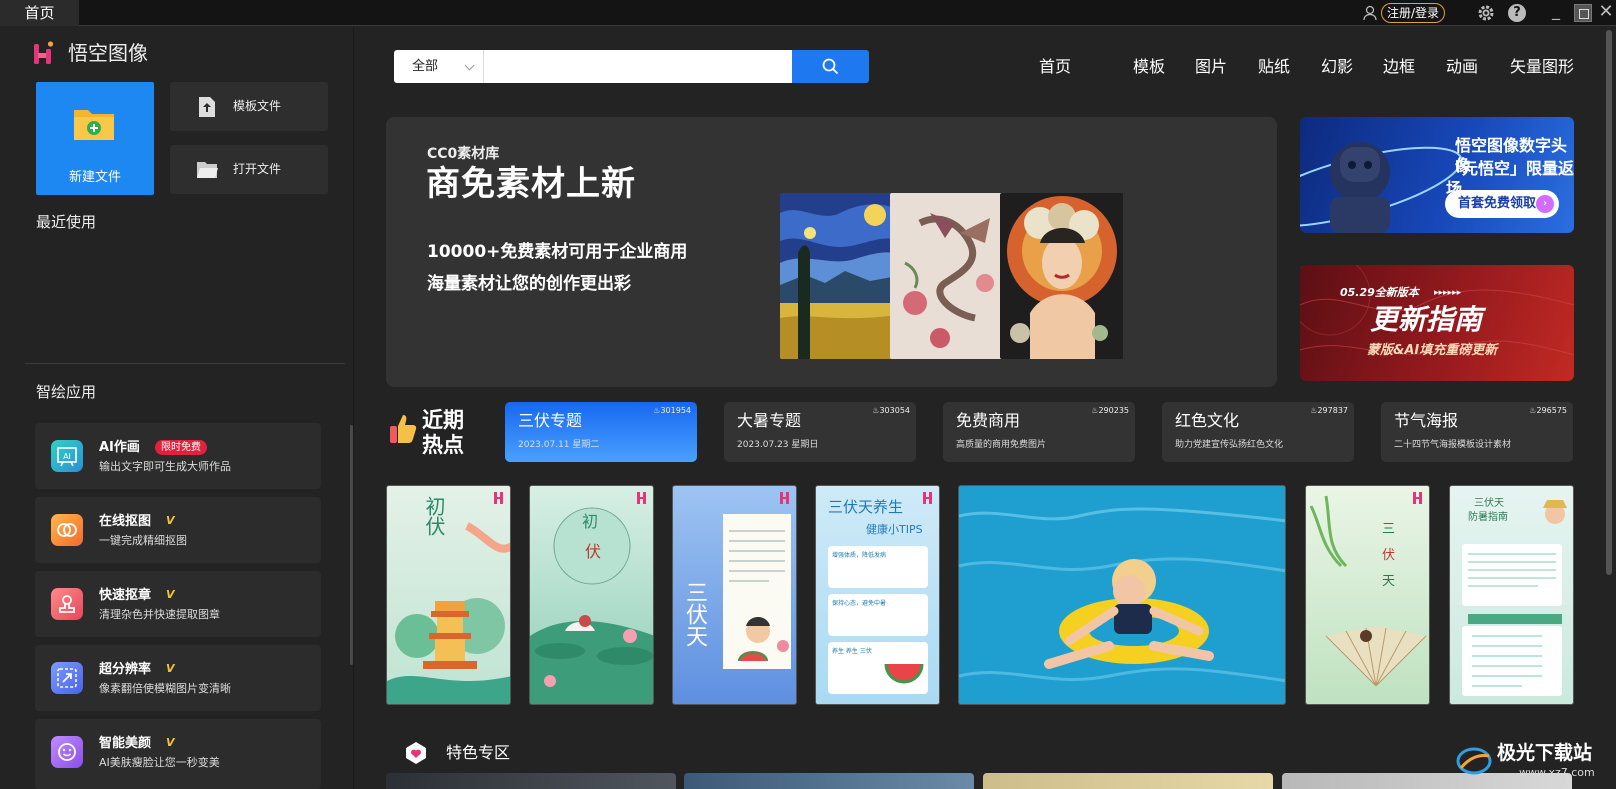 This screenshot has width=1616, height=789. I want to click on hot-card-title: 免费商用, so click(988, 420).